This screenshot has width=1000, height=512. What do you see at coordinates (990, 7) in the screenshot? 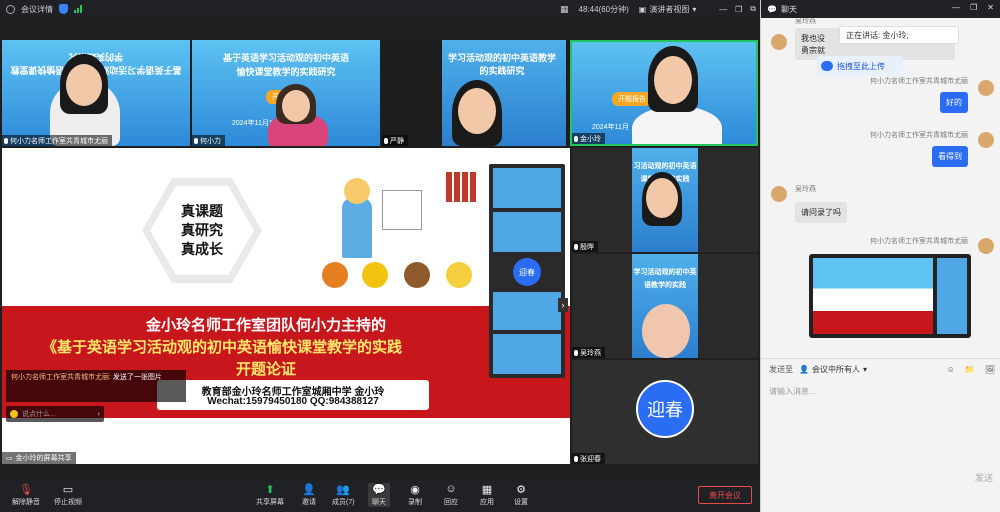
I see `close-icon: ✕` at bounding box center [990, 7].